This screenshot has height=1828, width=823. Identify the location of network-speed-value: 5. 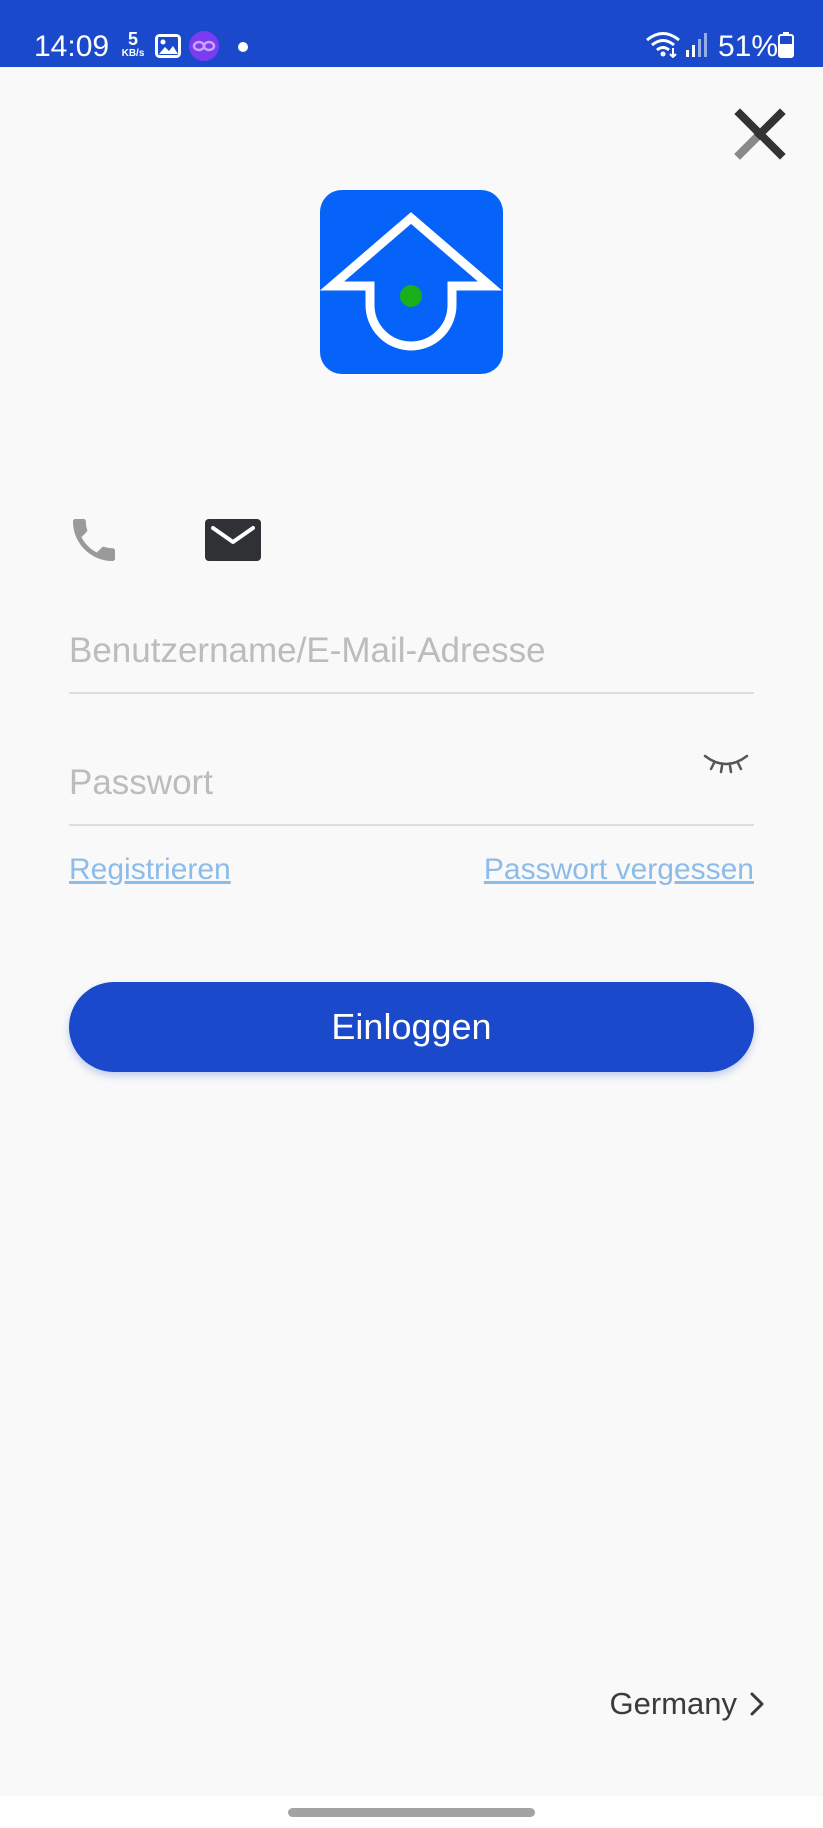
(132, 39).